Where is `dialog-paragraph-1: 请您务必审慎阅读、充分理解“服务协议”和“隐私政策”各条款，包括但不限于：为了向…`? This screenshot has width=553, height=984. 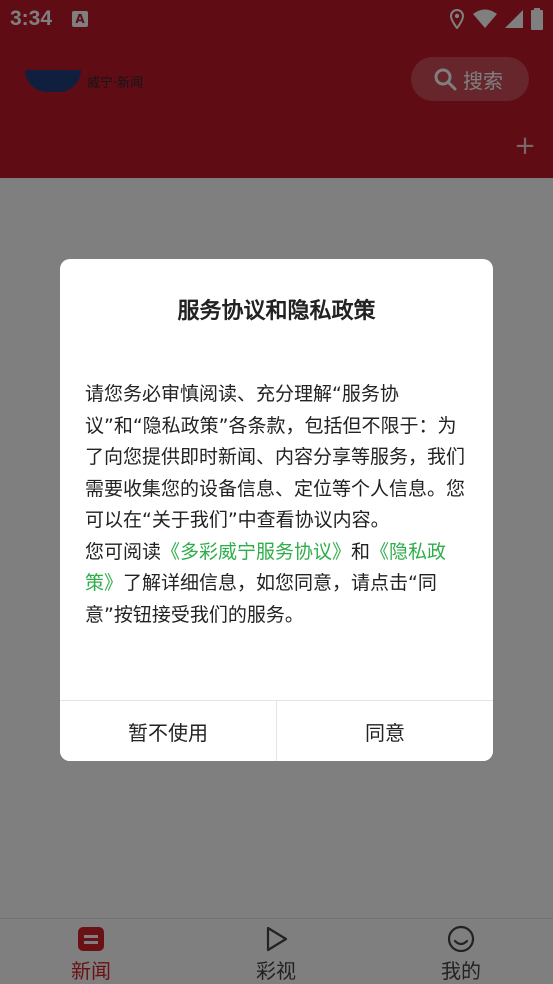 dialog-paragraph-1: 请您务必审慎阅读、充分理解“服务协议”和“隐私政策”各条款，包括但不限于：为了向… is located at coordinates (275, 457).